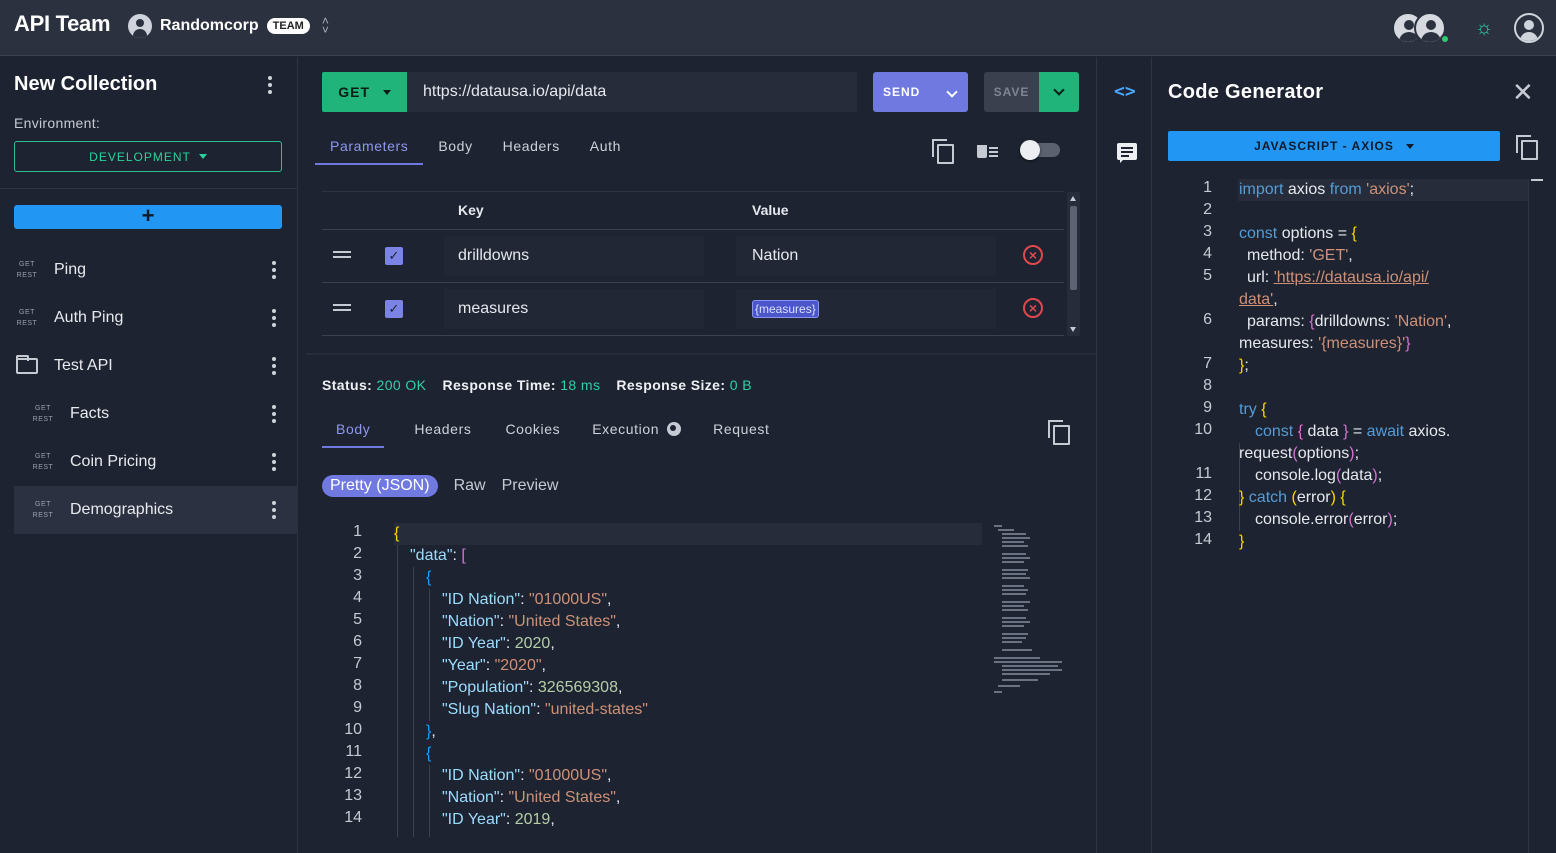  What do you see at coordinates (164, 462) in the screenshot?
I see `sidebar-item-coin-pricing: GET REST Coin Pricing` at bounding box center [164, 462].